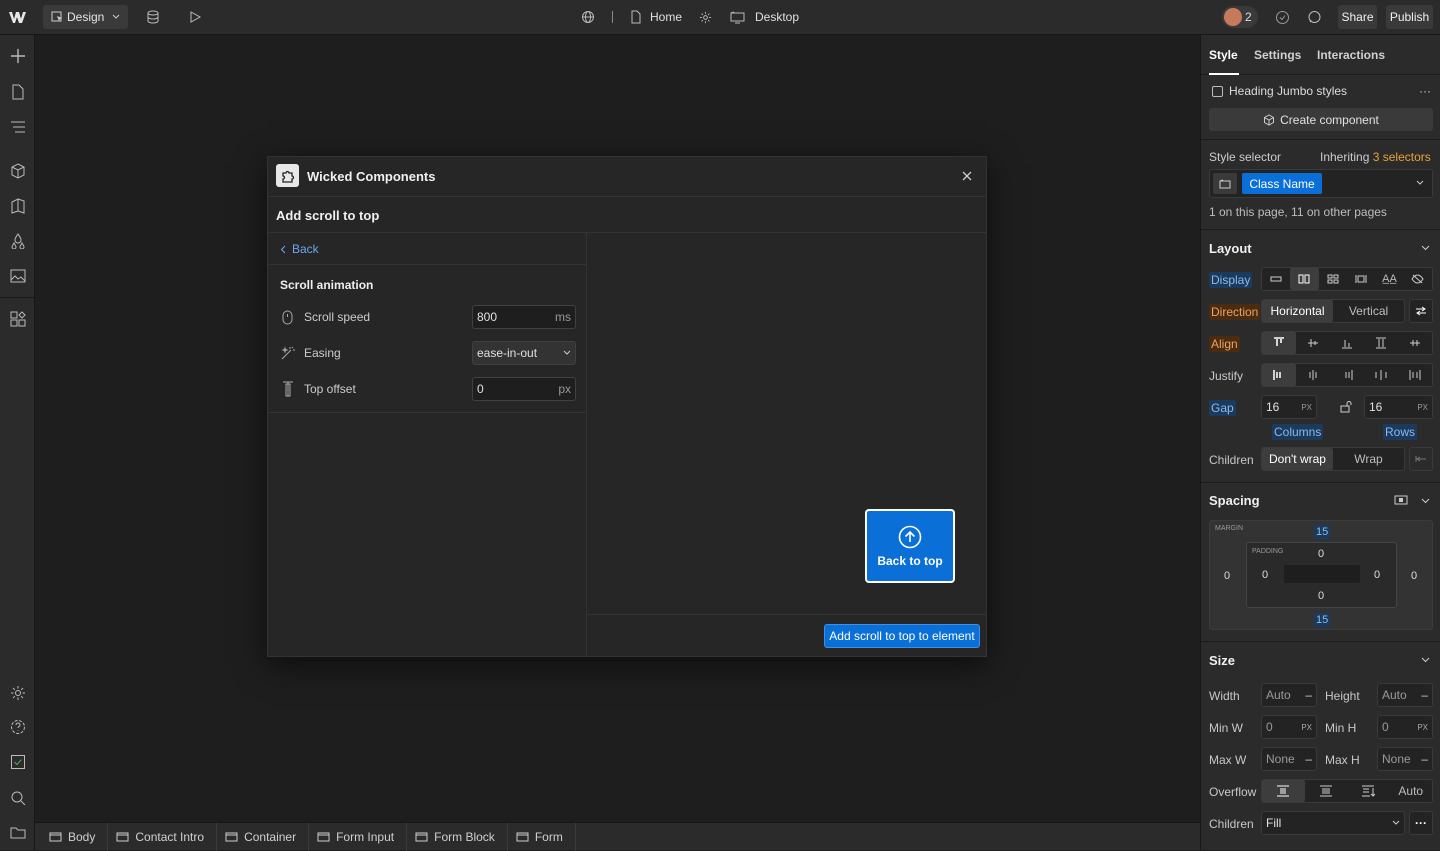  Describe the element at coordinates (1377, 575) in the screenshot. I see `padding-right-value: 0` at that location.